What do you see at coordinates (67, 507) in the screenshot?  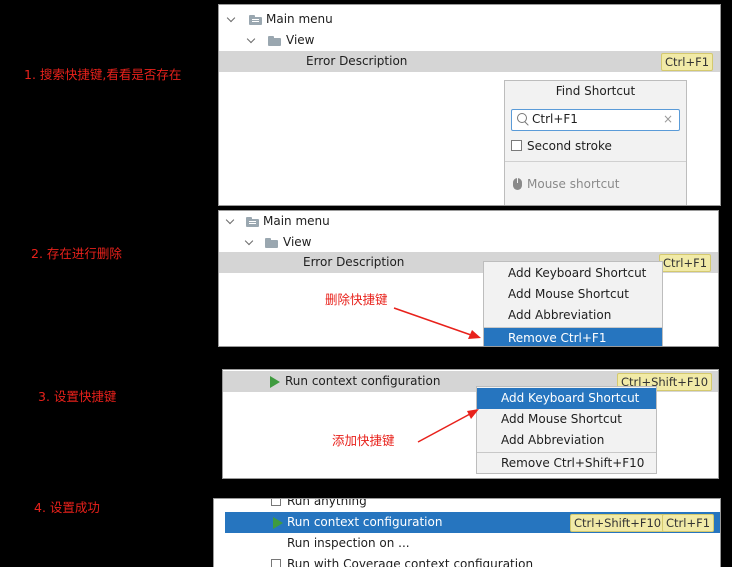 I see `step-4-label: 4. 设置成功` at bounding box center [67, 507].